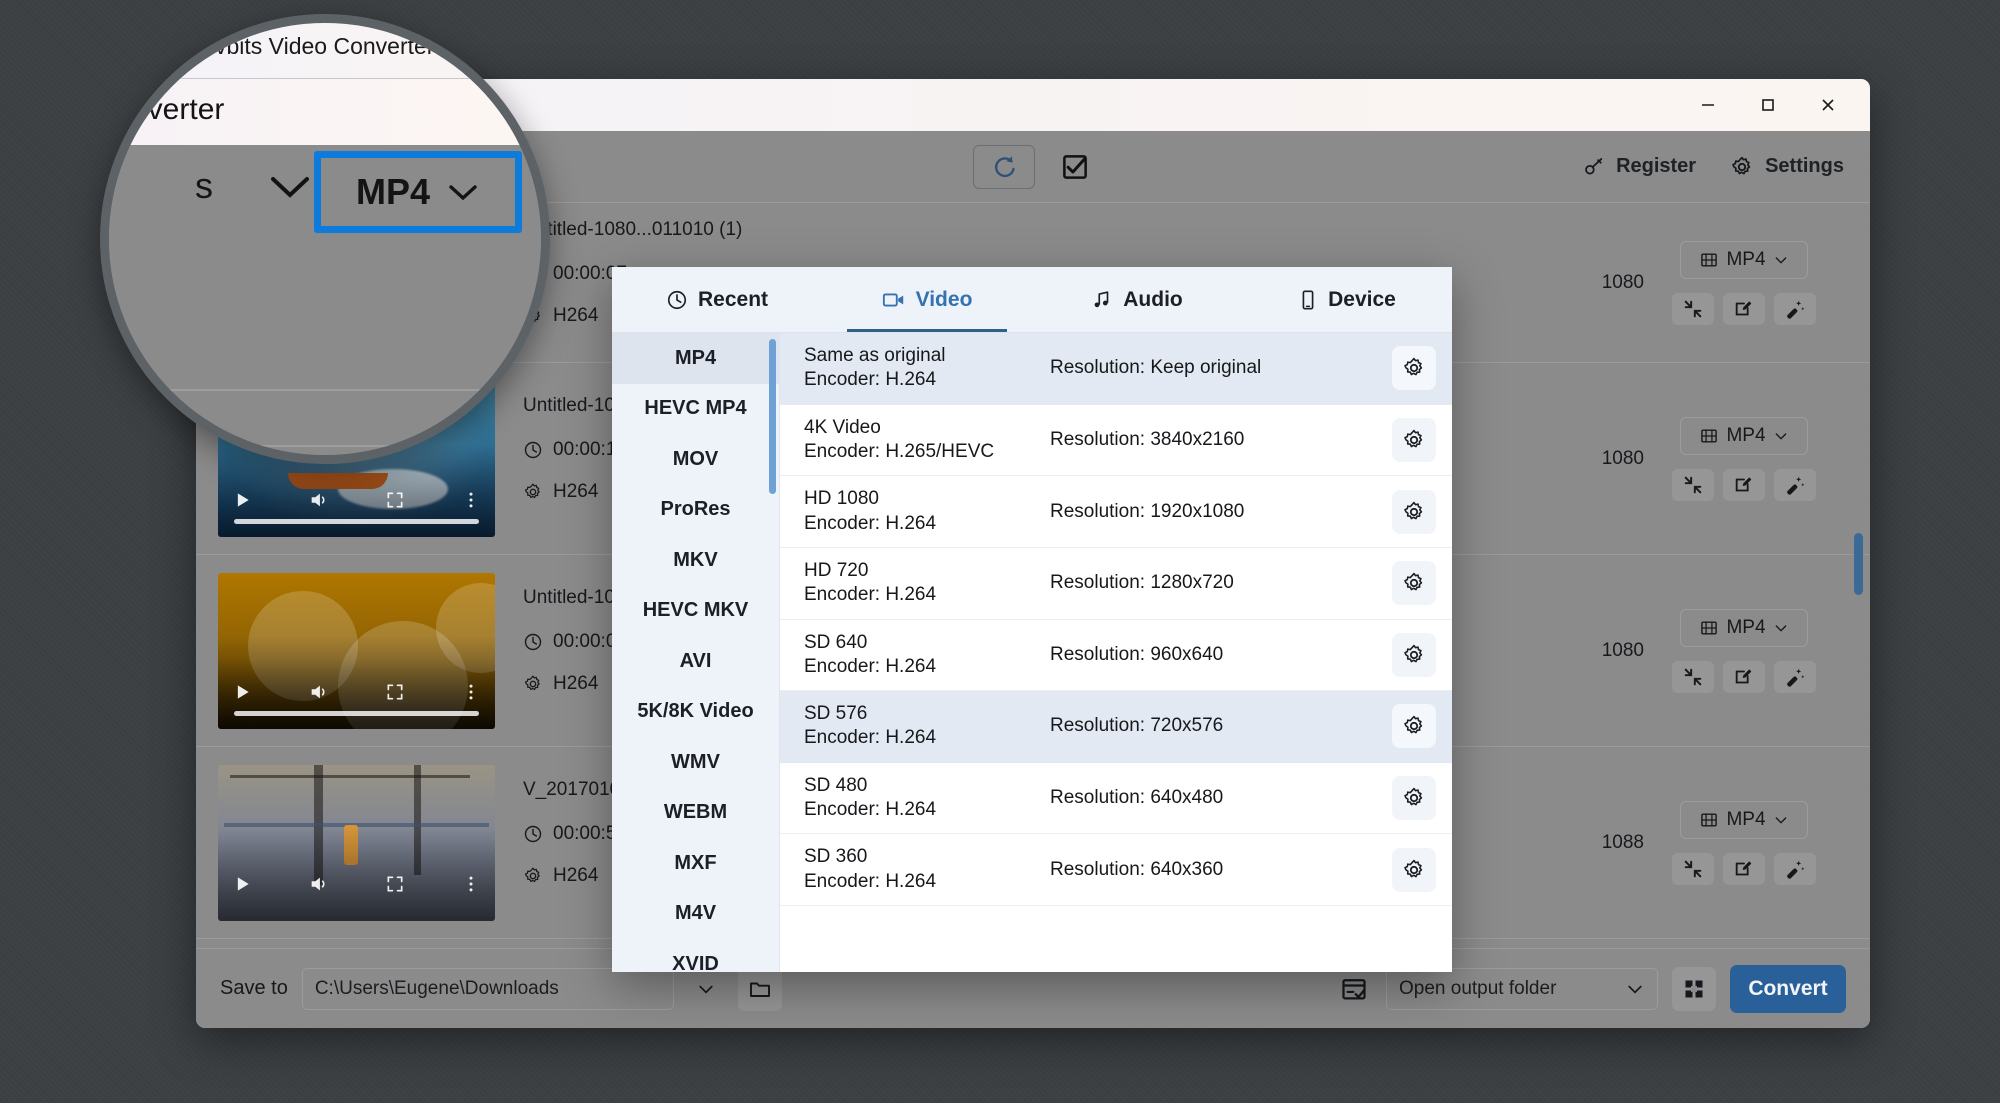  I want to click on register-button: Register, so click(1639, 166).